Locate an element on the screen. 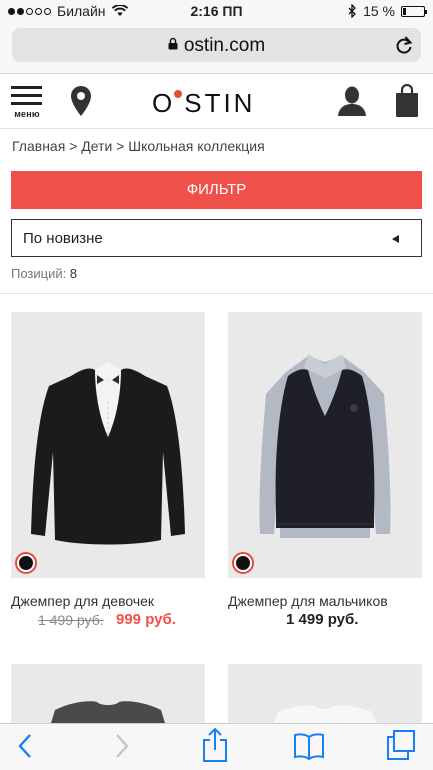  sort-select: По новизне is located at coordinates (216, 238).